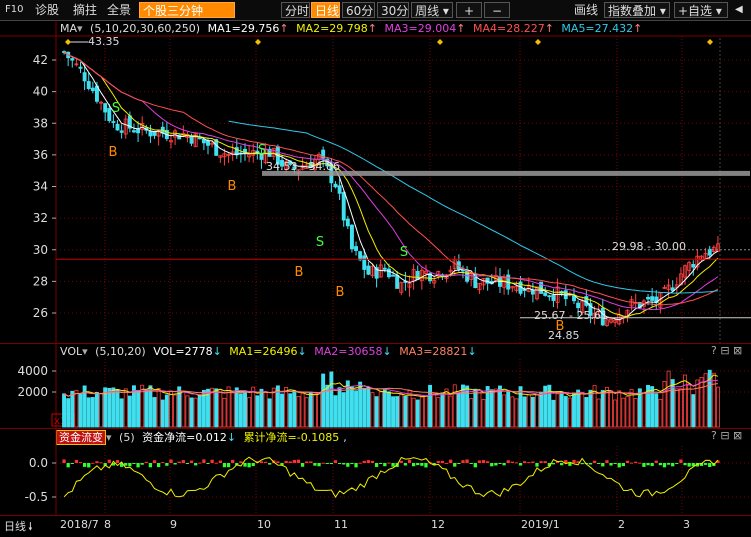 The image size is (751, 537). Describe the element at coordinates (187, 10) in the screenshot. I see `individual-3min-button: 个股三分钟` at that location.